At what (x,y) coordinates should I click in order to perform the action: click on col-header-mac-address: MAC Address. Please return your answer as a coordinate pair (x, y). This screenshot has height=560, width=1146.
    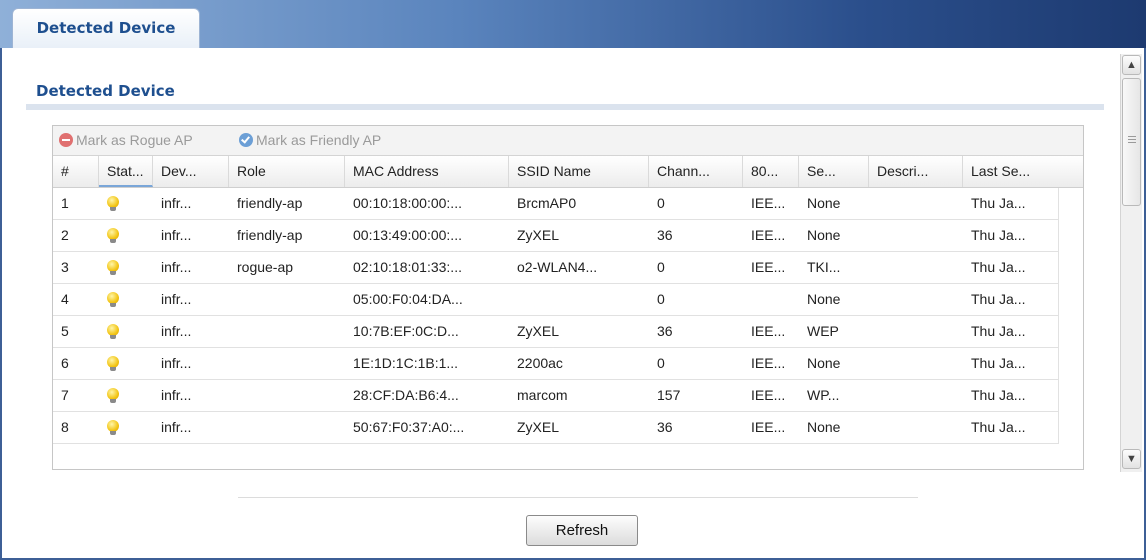
    Looking at the image, I should click on (427, 171).